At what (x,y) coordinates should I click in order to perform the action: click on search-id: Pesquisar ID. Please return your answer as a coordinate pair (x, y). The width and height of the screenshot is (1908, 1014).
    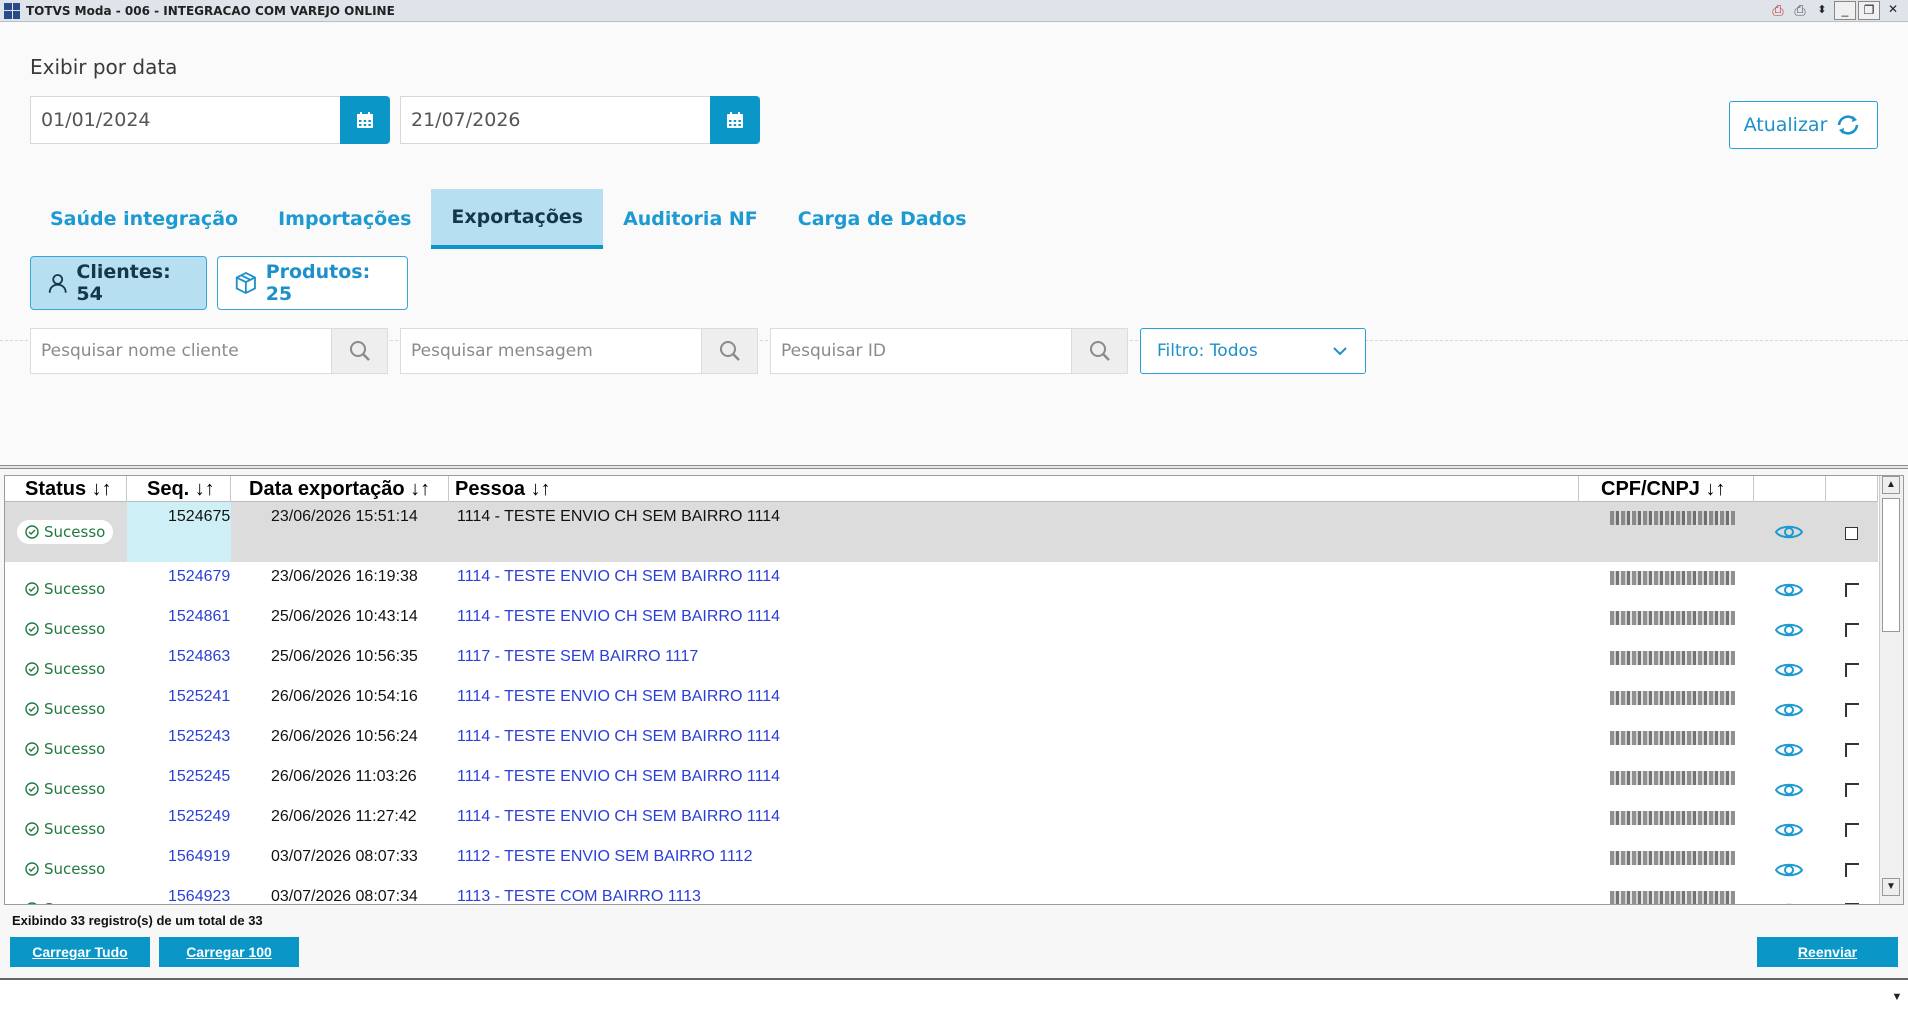
    Looking at the image, I should click on (949, 351).